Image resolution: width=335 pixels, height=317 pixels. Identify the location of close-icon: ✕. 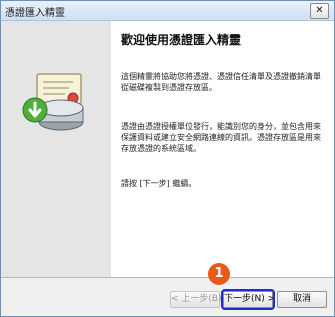
(319, 10).